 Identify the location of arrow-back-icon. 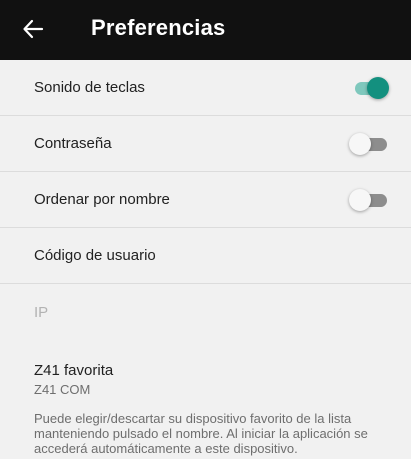
(33, 29).